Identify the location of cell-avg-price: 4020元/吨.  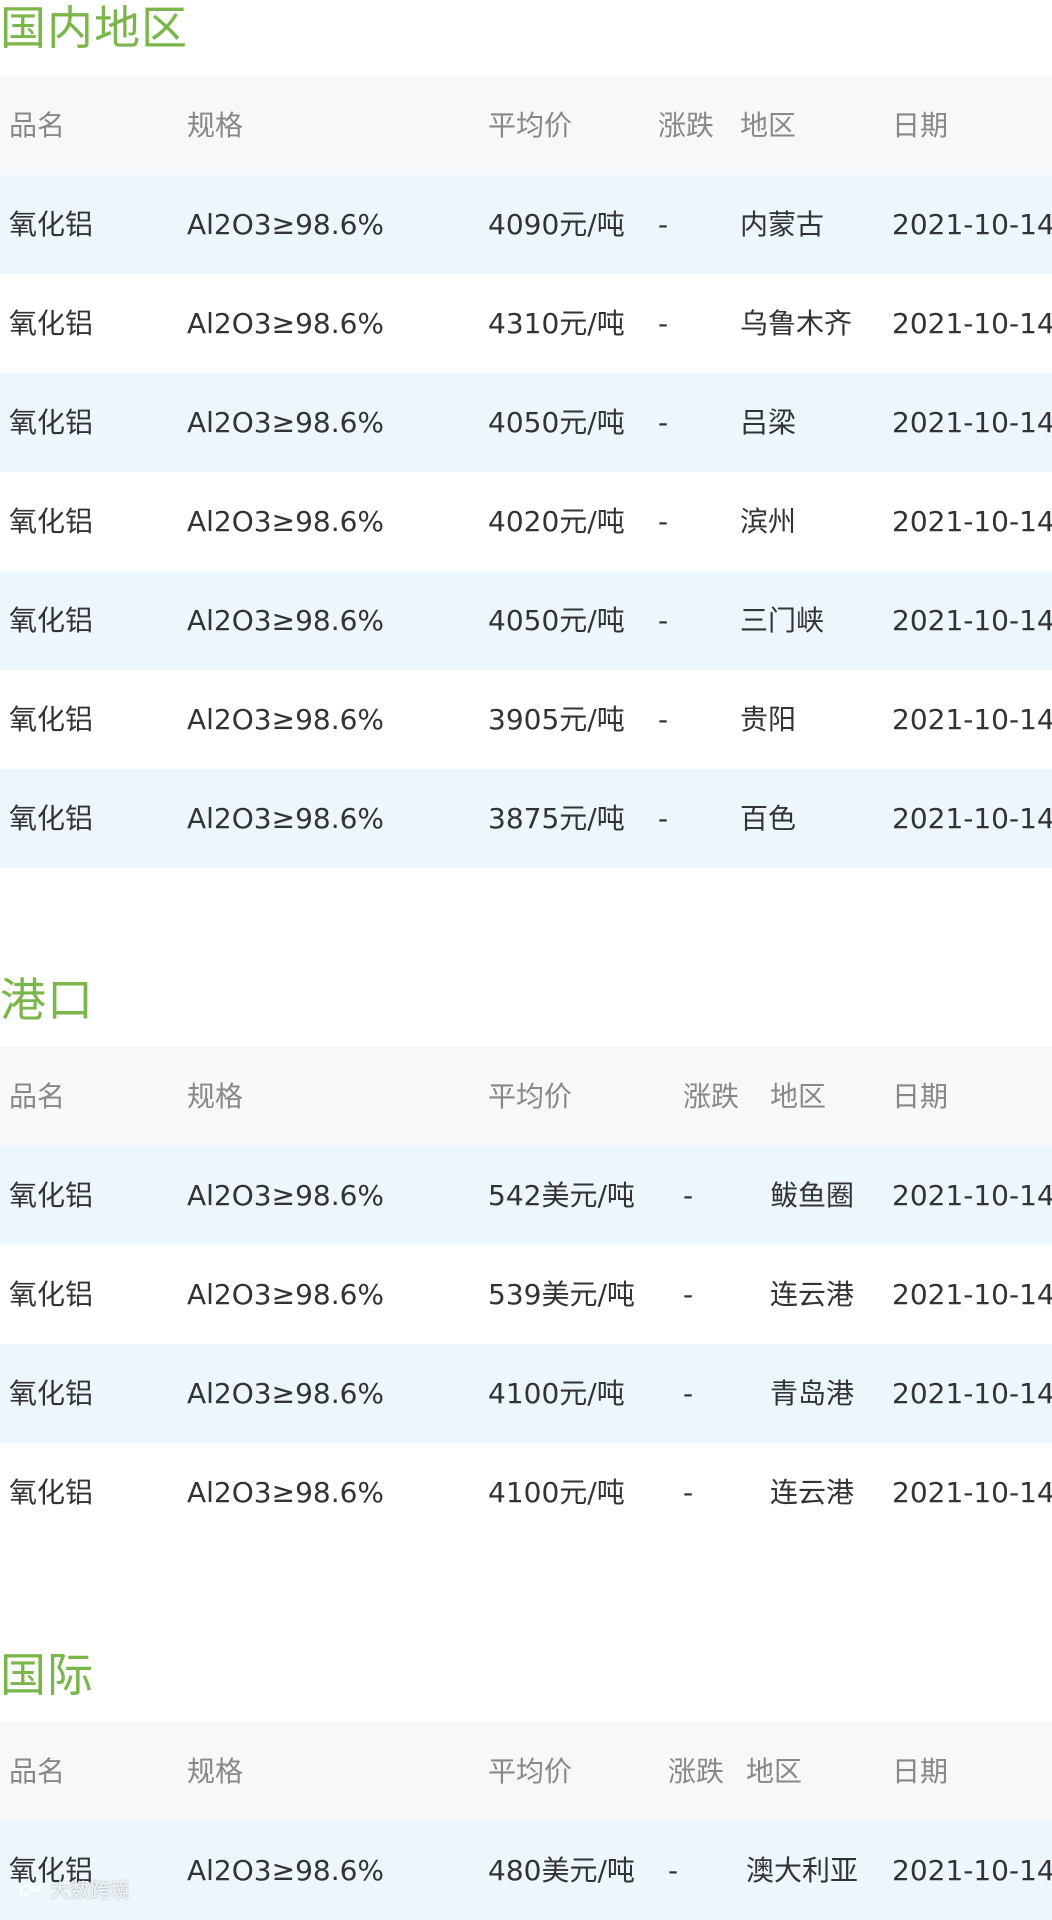
(556, 521).